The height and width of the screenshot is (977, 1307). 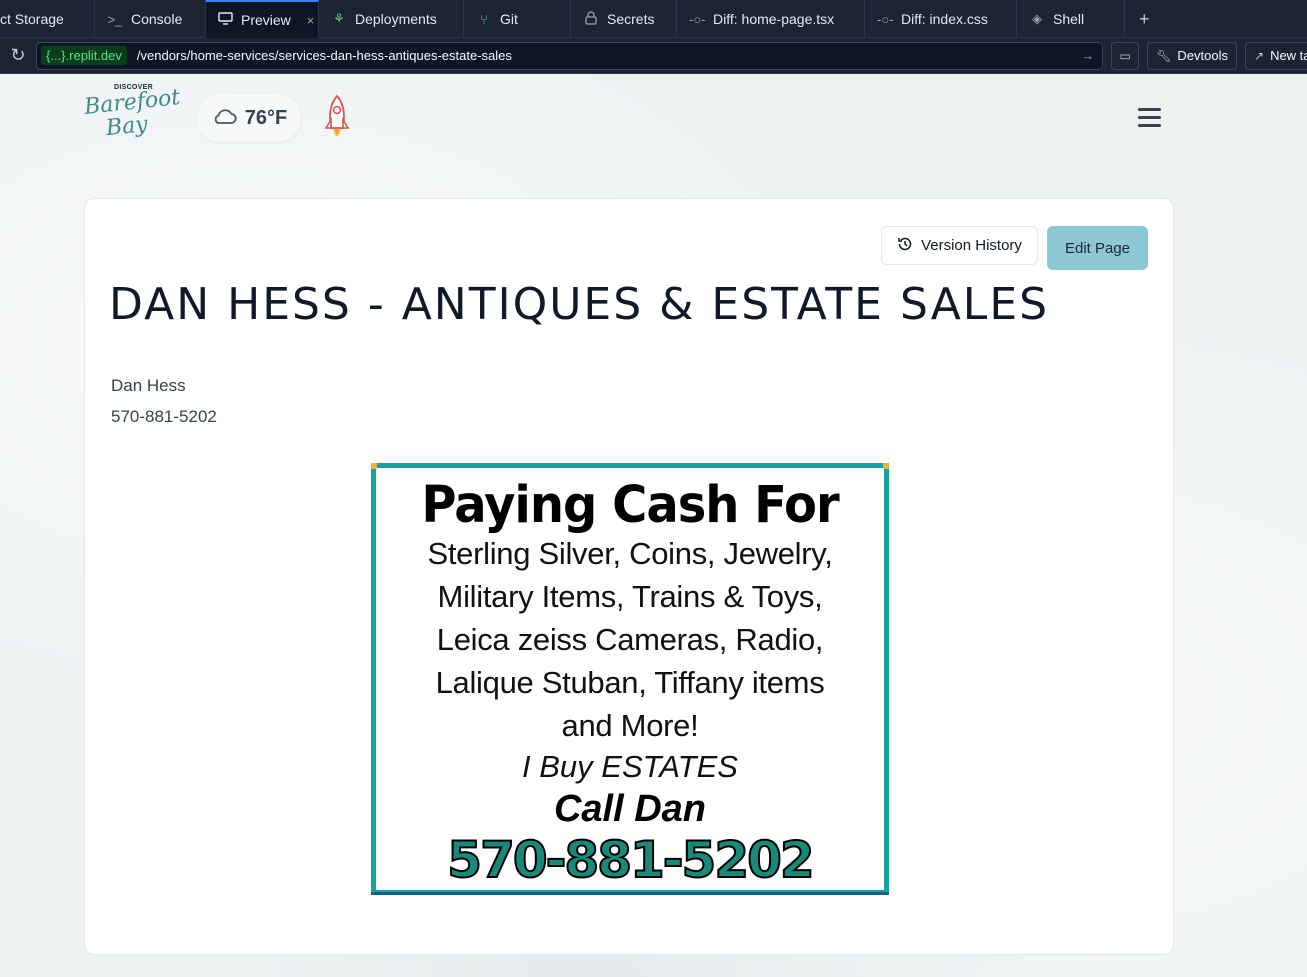 I want to click on ad-line: Leica zeiss Cameras, Radio,, so click(x=630, y=639).